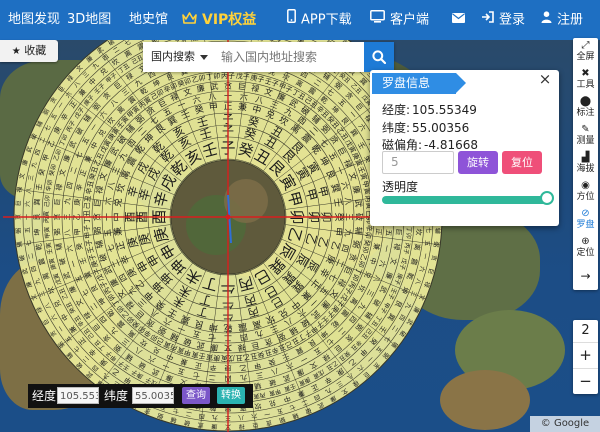  What do you see at coordinates (570, 20) in the screenshot?
I see `nav-register-label: 注册` at bounding box center [570, 20].